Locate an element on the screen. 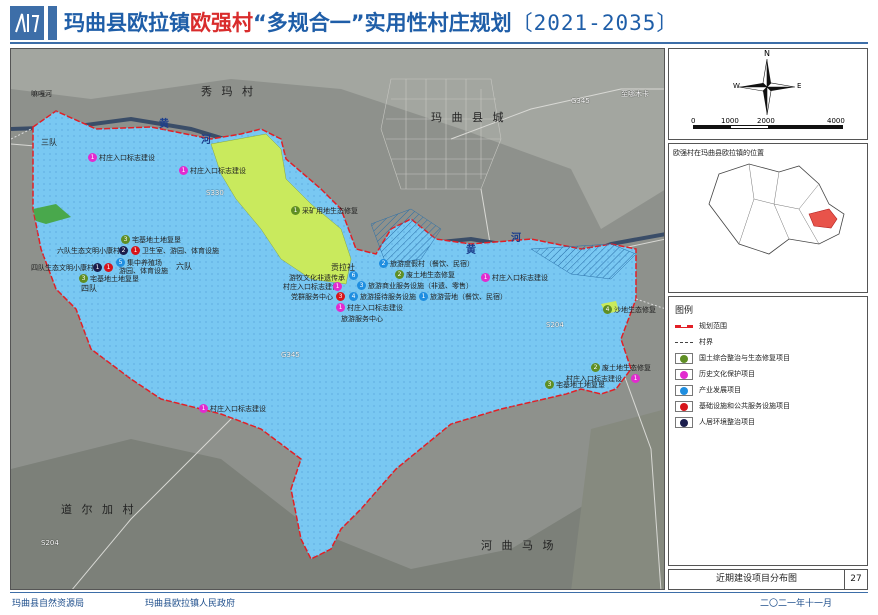  marker-red: 3 is located at coordinates (340, 296).